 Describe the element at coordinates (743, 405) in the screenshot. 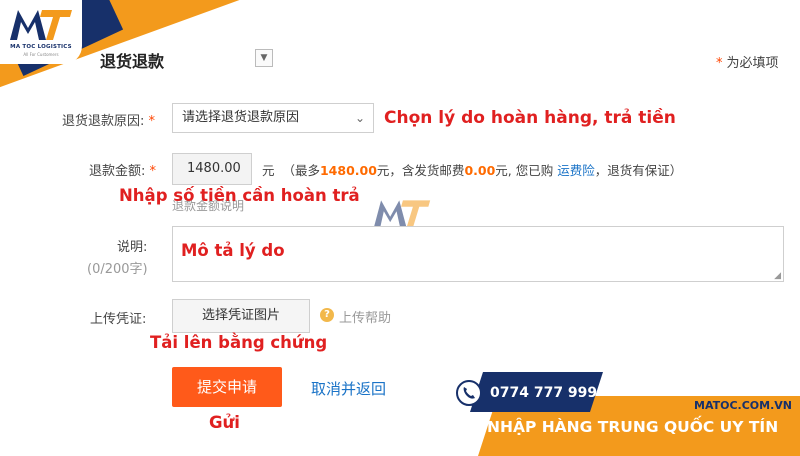

I see `website-text: MATOC.COM.VN` at that location.